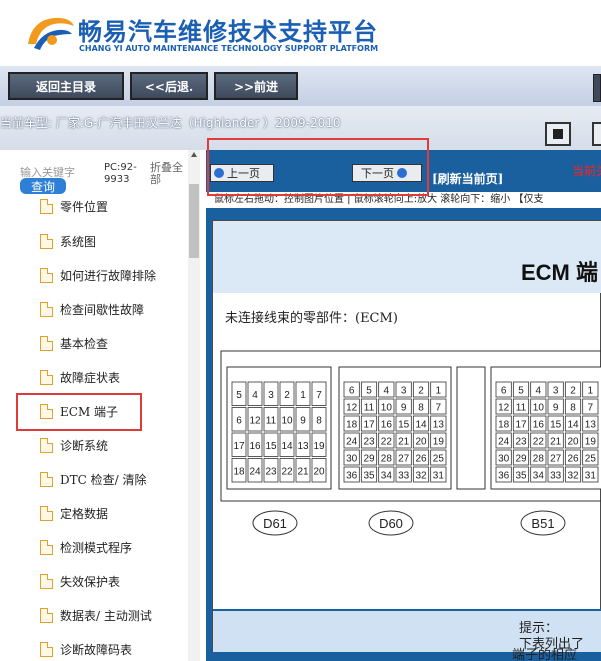 The height and width of the screenshot is (661, 601). I want to click on tree-item: 诊断系统, so click(74, 445).